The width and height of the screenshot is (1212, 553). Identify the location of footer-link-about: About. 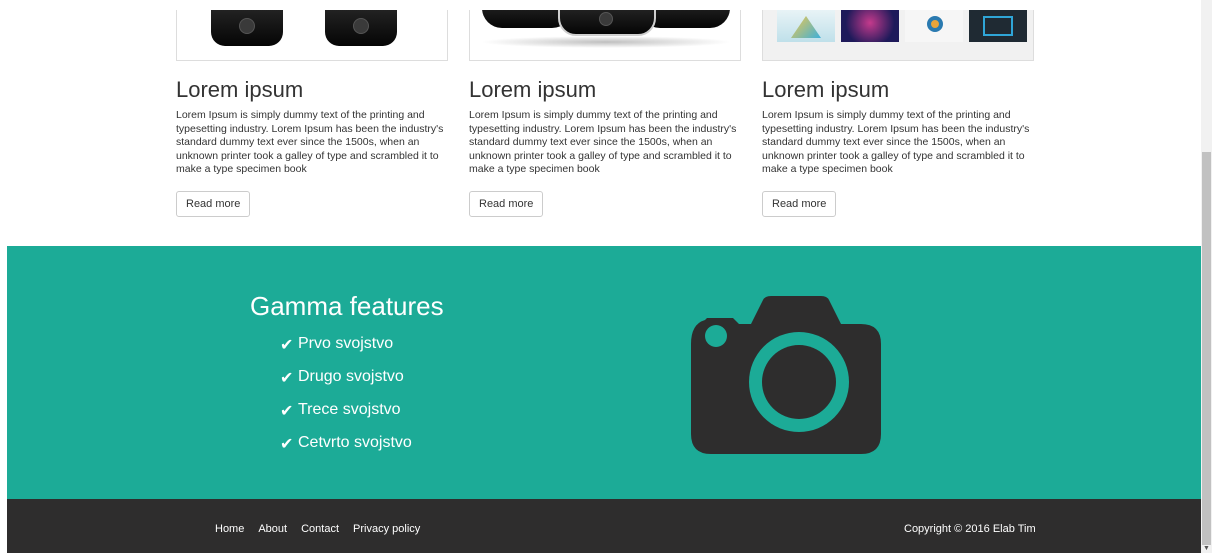
(272, 529).